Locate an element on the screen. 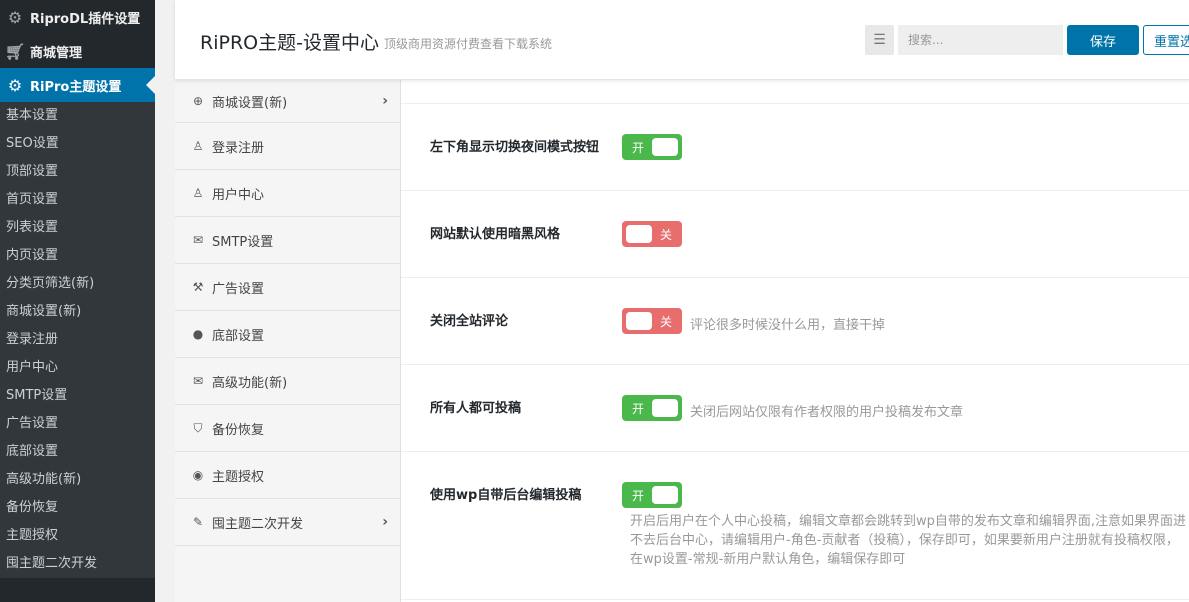 The width and height of the screenshot is (1189, 602). nav-label: 登录注册 is located at coordinates (238, 148).